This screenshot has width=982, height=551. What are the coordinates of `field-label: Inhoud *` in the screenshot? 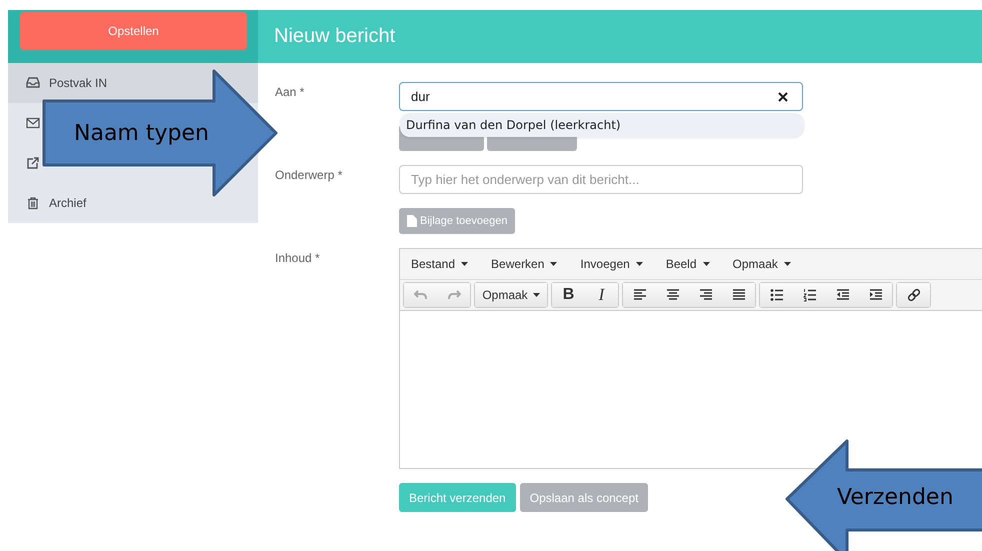 It's located at (298, 258).